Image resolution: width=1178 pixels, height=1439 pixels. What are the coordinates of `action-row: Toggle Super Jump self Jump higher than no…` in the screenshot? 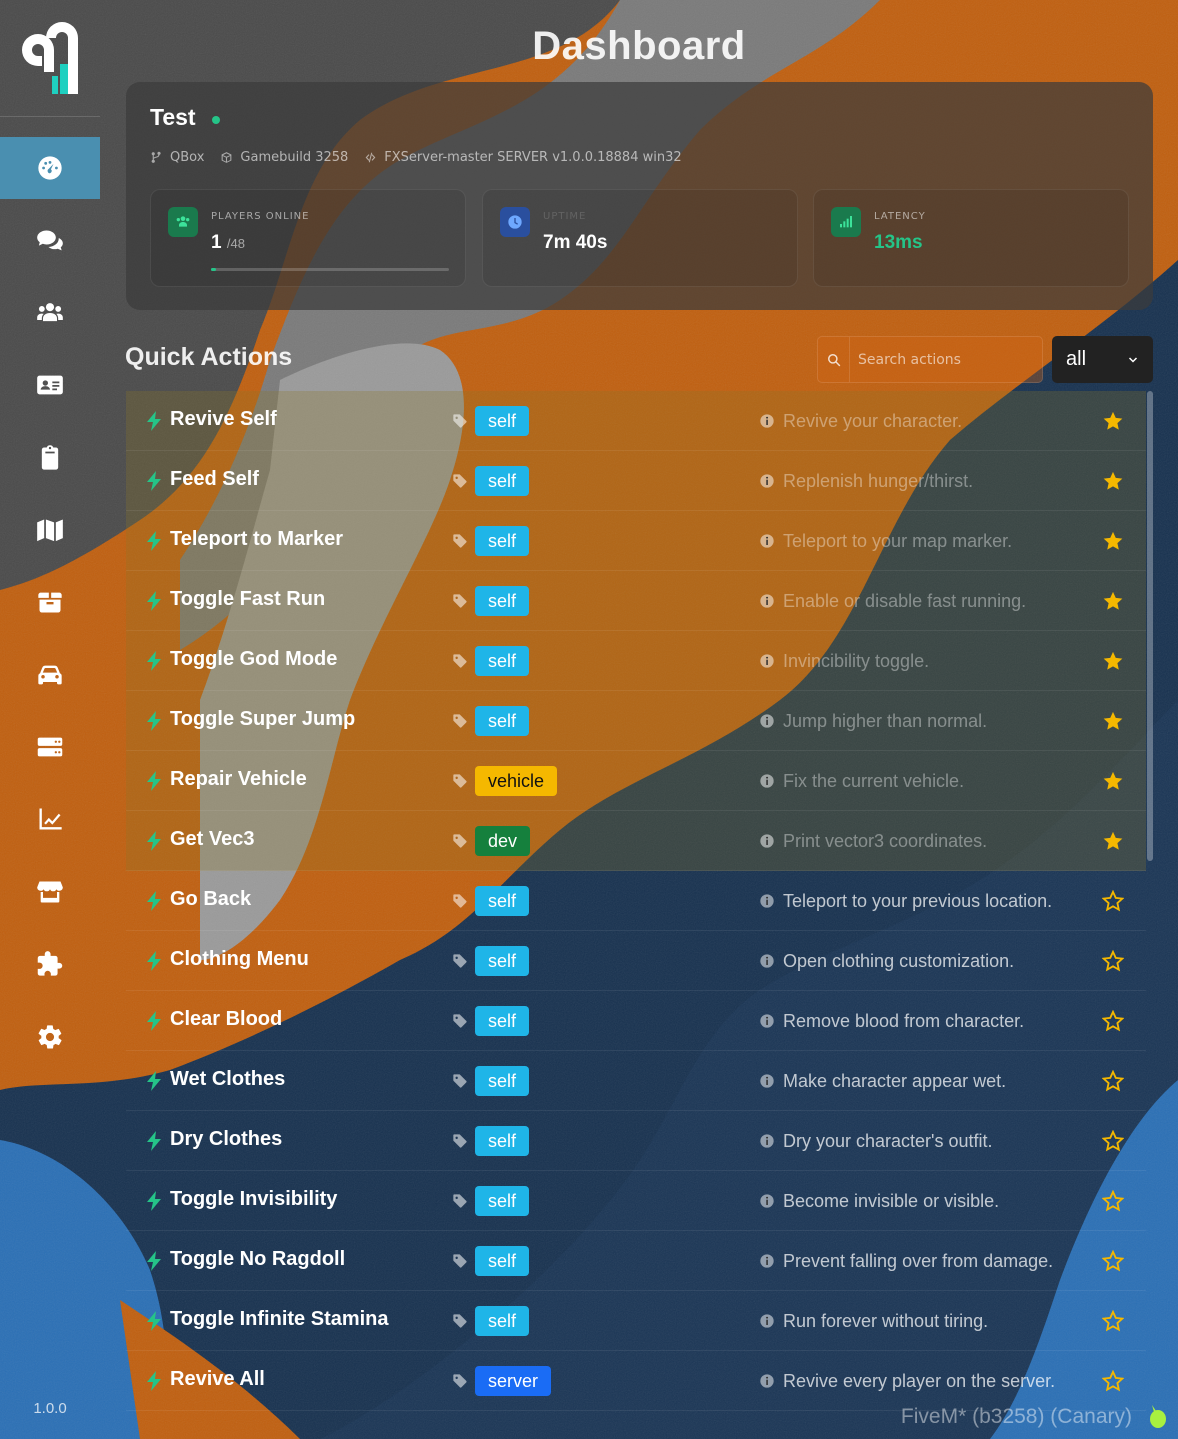 It's located at (636, 721).